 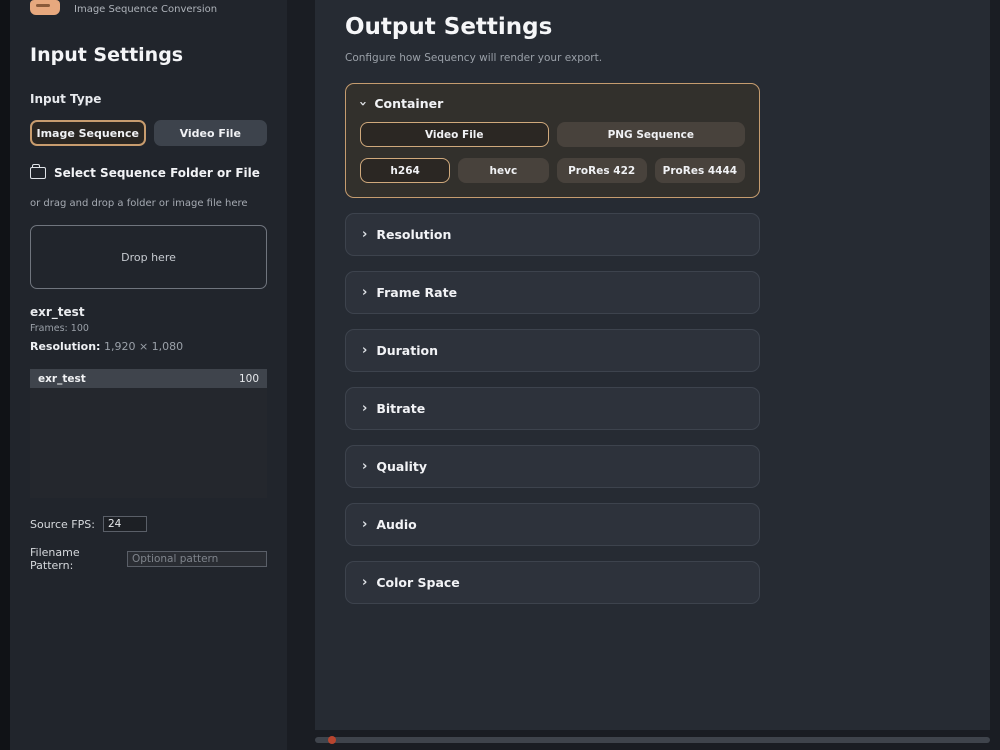 What do you see at coordinates (332, 740) in the screenshot?
I see `scrollbar-thumb-dot` at bounding box center [332, 740].